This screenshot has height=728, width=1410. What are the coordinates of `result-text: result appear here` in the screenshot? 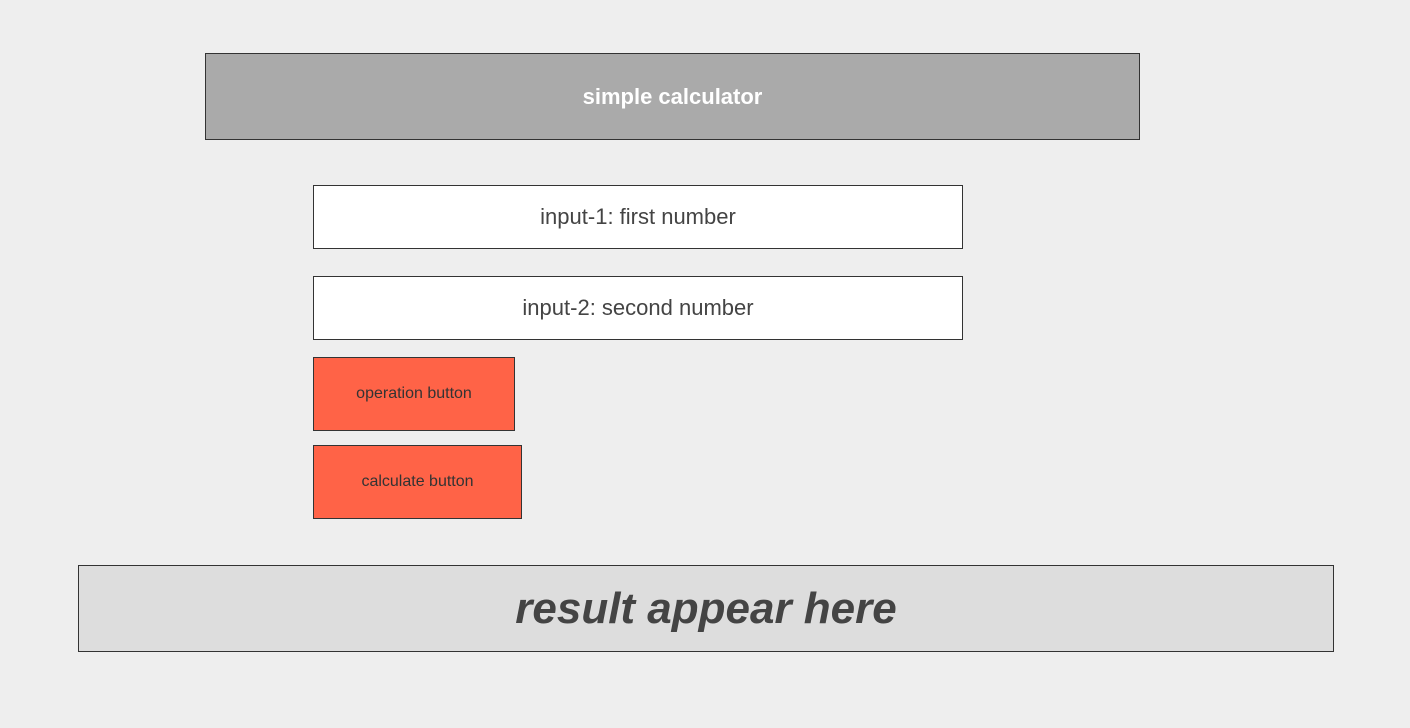 It's located at (706, 608).